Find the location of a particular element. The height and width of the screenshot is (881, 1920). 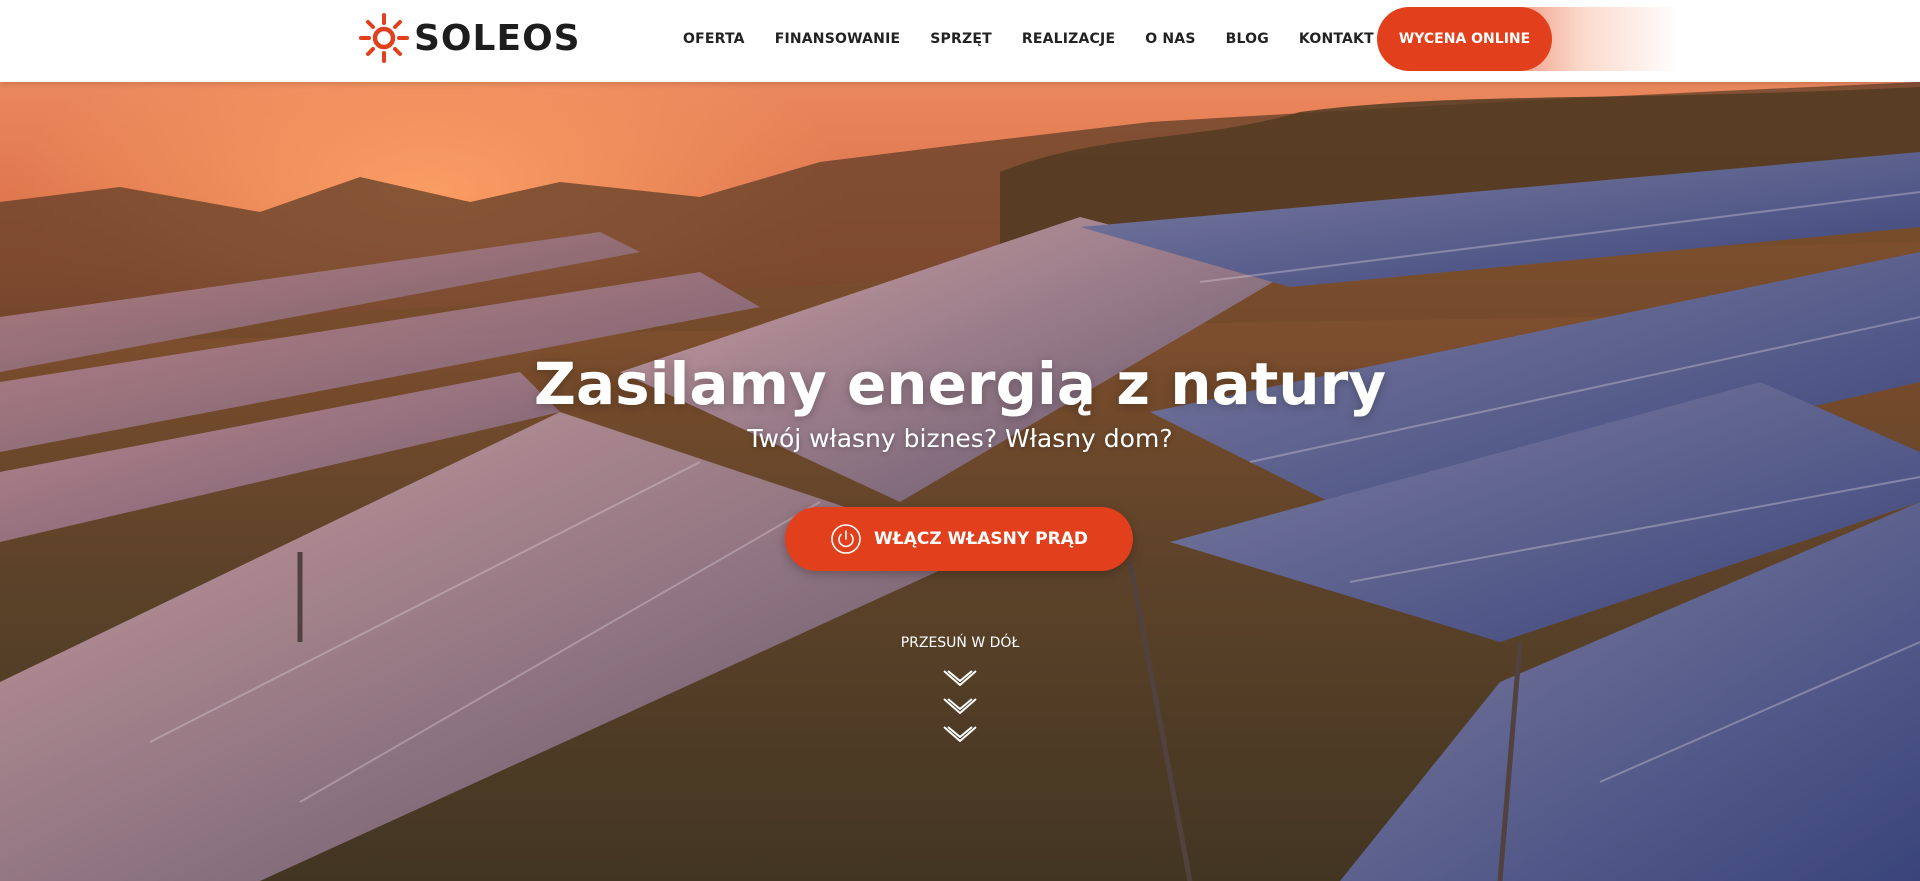

sun-logo-icon is located at coordinates (384, 38).